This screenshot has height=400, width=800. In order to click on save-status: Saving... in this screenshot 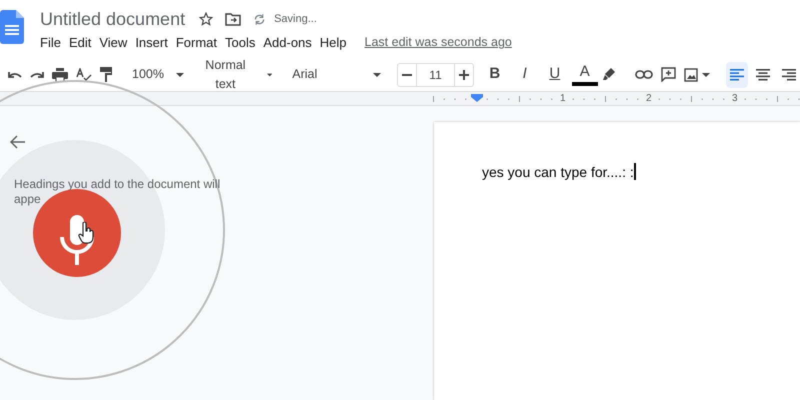, I will do `click(295, 19)`.